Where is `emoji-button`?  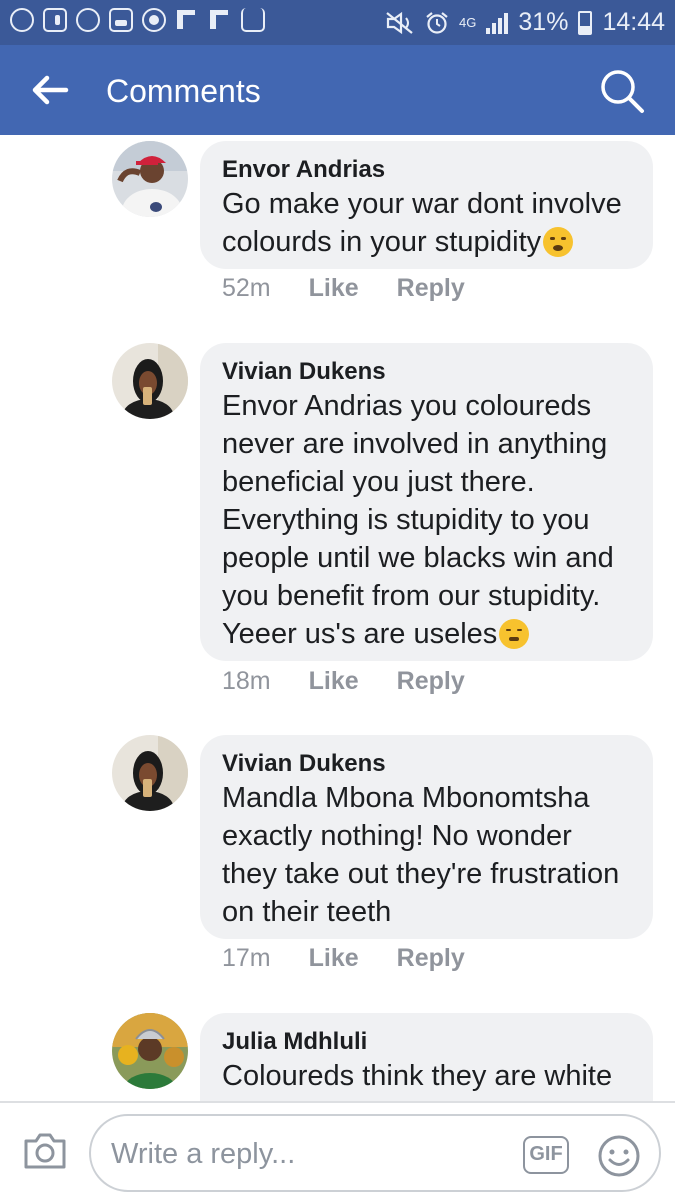 emoji-button is located at coordinates (619, 1156).